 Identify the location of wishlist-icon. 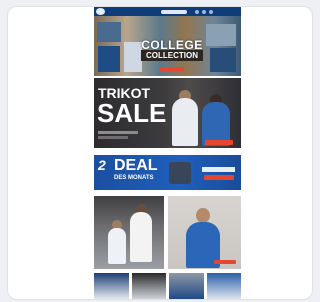
(204, 11).